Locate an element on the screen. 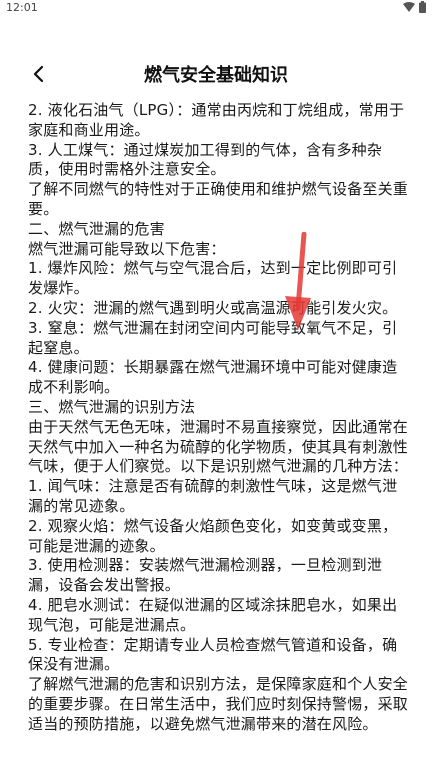 The width and height of the screenshot is (432, 771). article-line: 3. 使用检测器：安装燃气泄漏检测器，一旦检测到泄漏，设备会发出警报。 is located at coordinates (205, 575).